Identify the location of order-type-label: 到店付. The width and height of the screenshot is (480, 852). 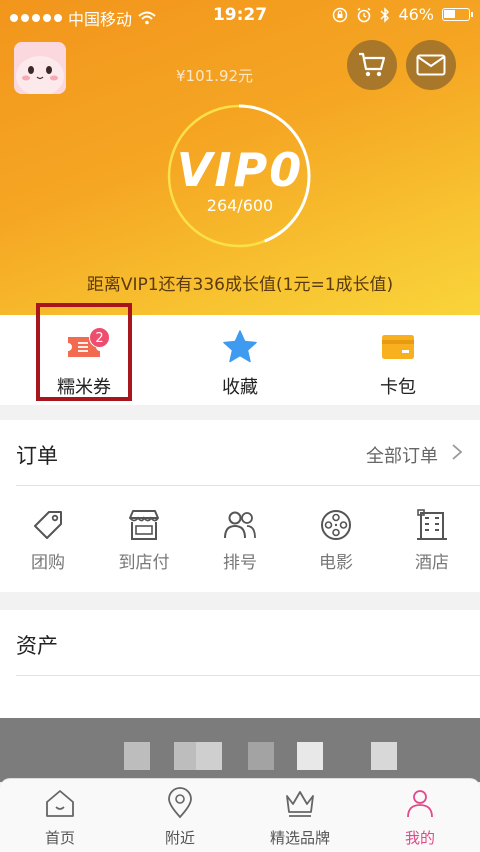
(144, 563).